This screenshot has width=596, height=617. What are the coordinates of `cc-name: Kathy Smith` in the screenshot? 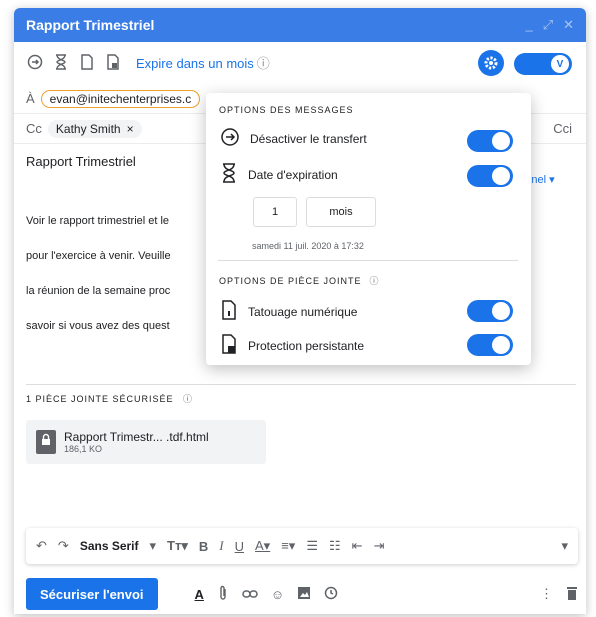 It's located at (88, 128).